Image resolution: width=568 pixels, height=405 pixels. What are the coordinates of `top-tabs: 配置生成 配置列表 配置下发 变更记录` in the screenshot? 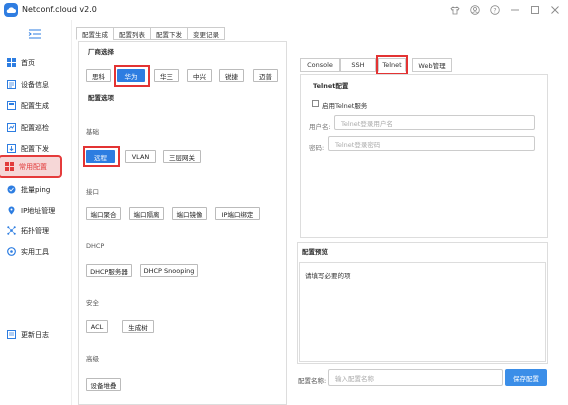 It's located at (150, 33).